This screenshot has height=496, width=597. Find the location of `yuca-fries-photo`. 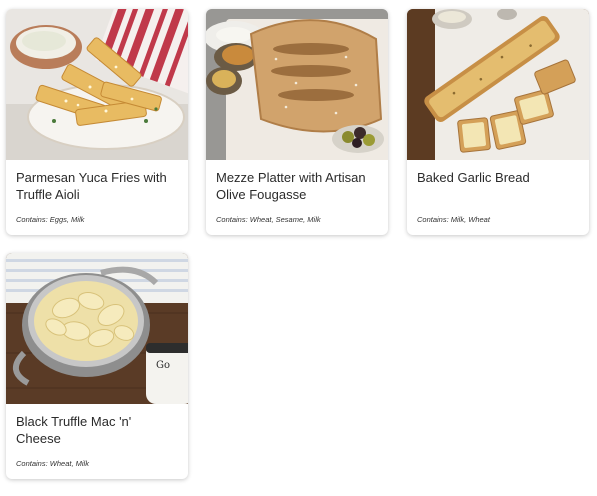

yuca-fries-photo is located at coordinates (97, 84).